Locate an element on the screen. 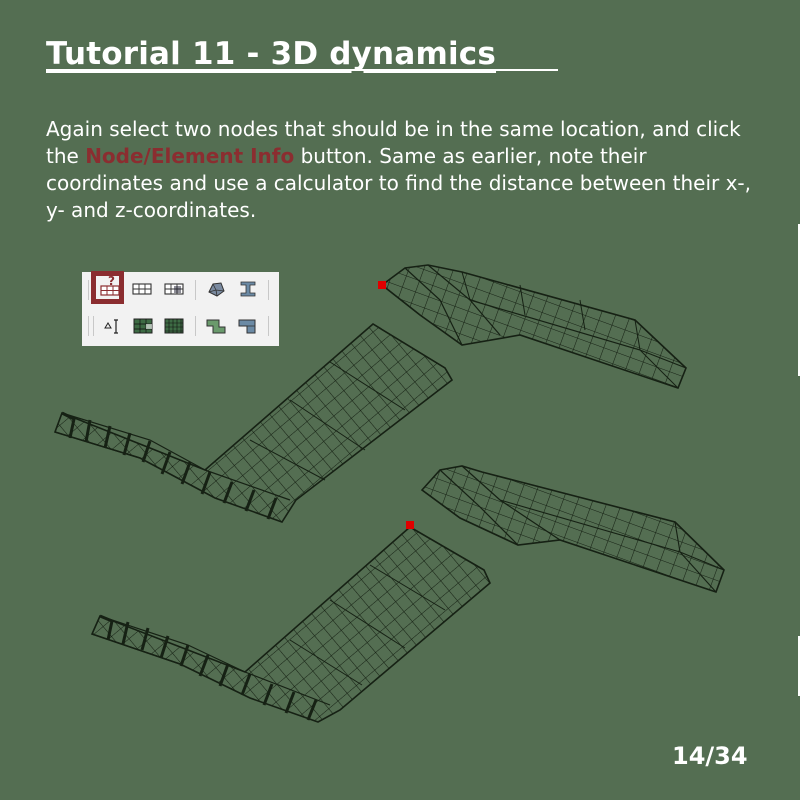  mesh-part-upper-left is located at coordinates (253, 423).